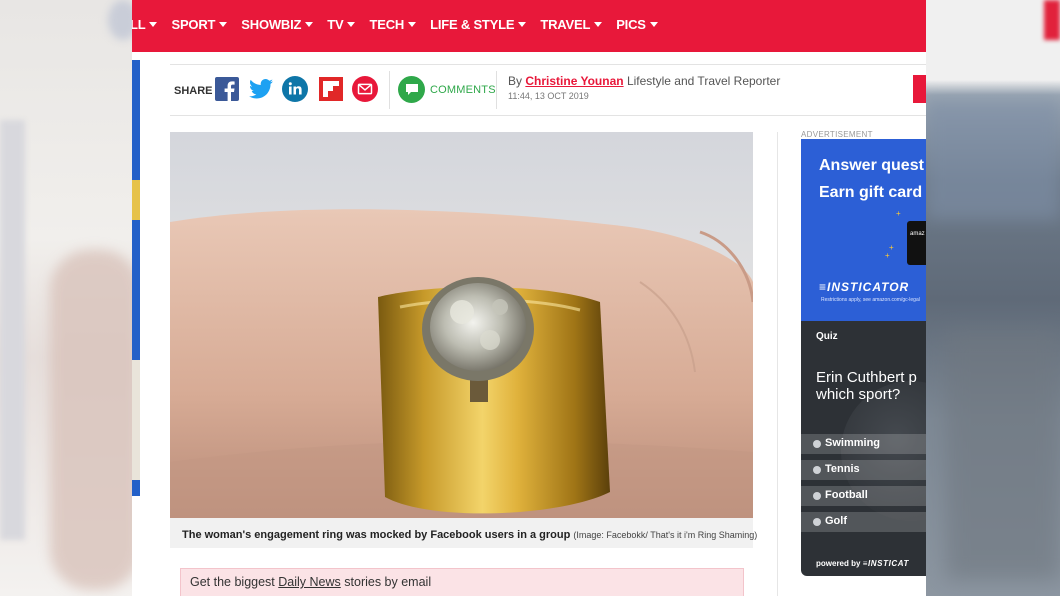 The width and height of the screenshot is (1060, 596). I want to click on quiz-option-tennis: Tennis, so click(863, 470).